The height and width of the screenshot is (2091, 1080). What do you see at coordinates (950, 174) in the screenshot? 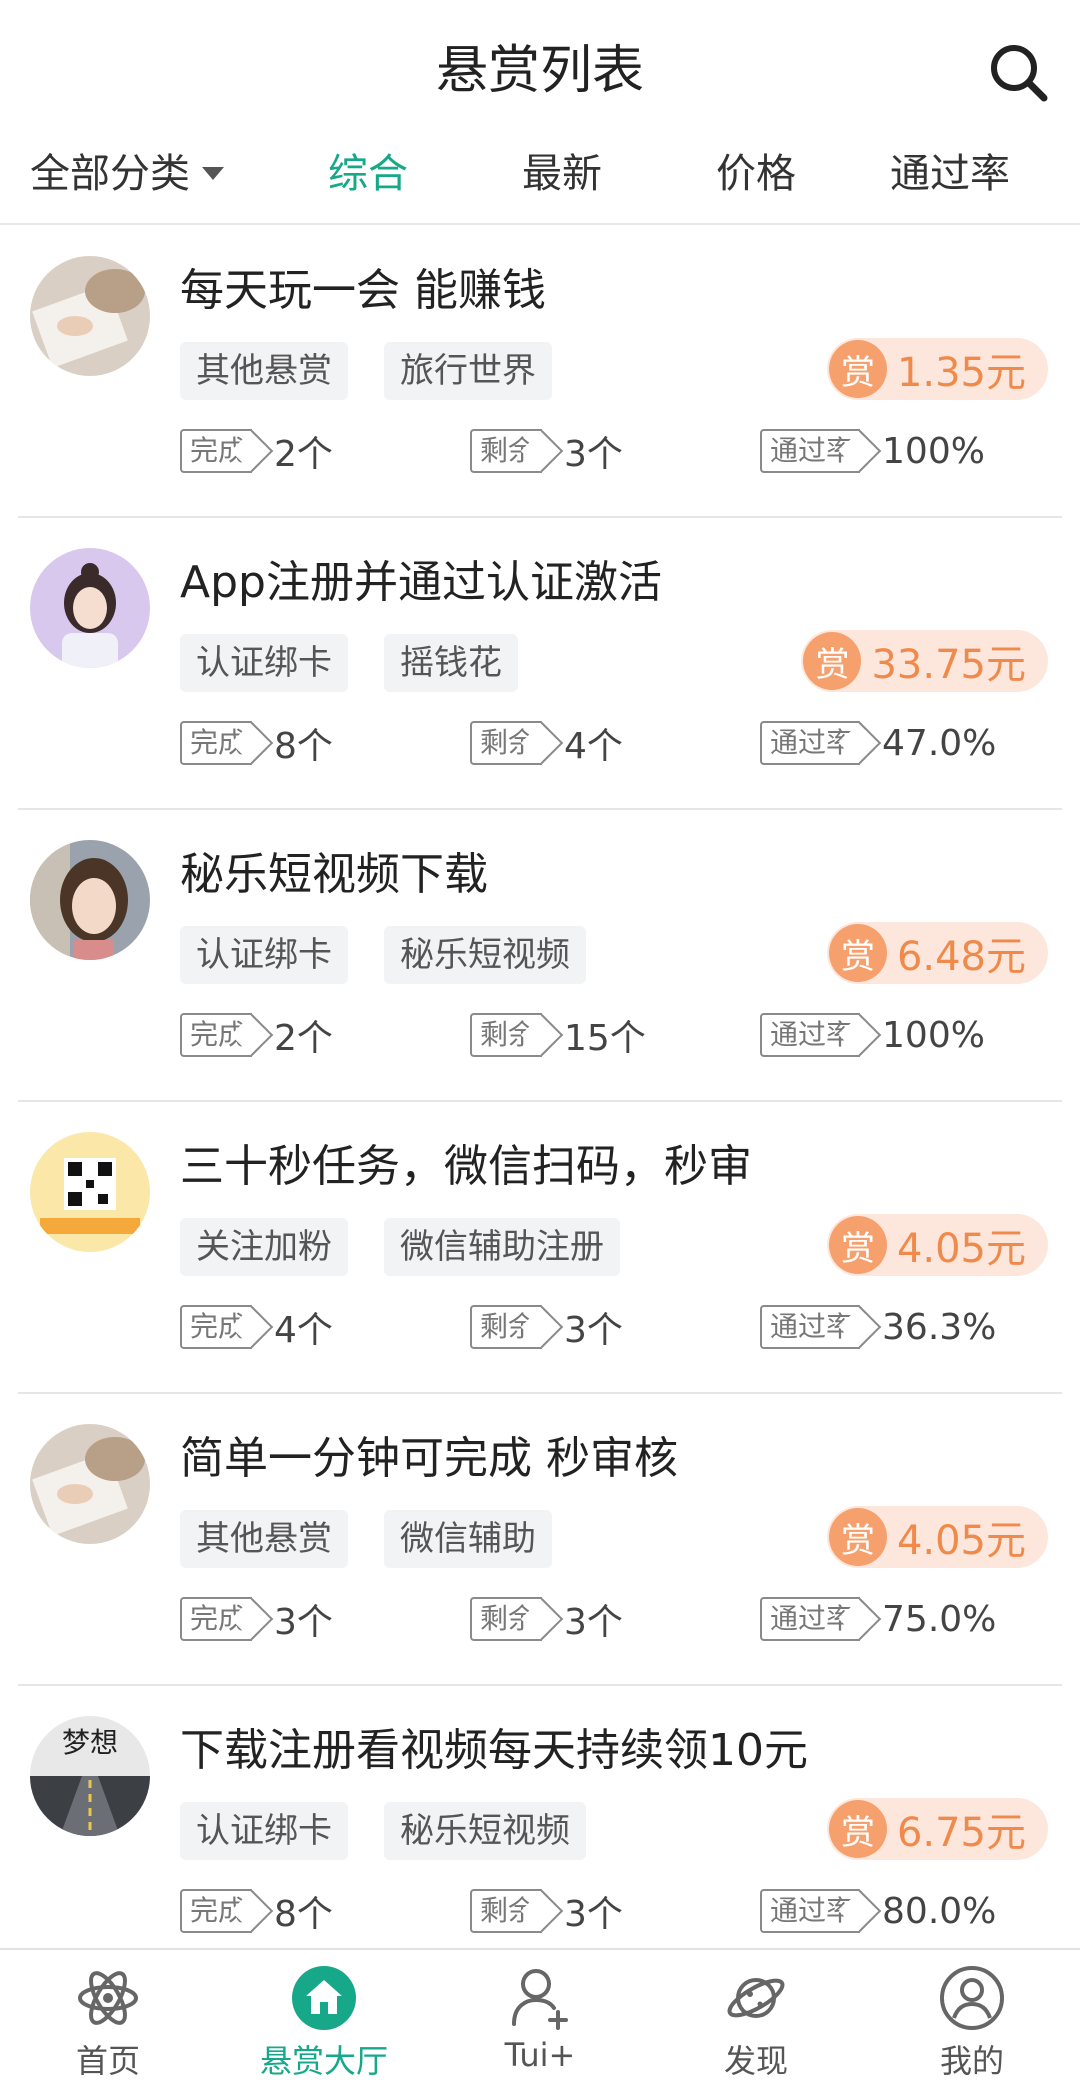
I see `tab-pass-rate: 通过率` at bounding box center [950, 174].